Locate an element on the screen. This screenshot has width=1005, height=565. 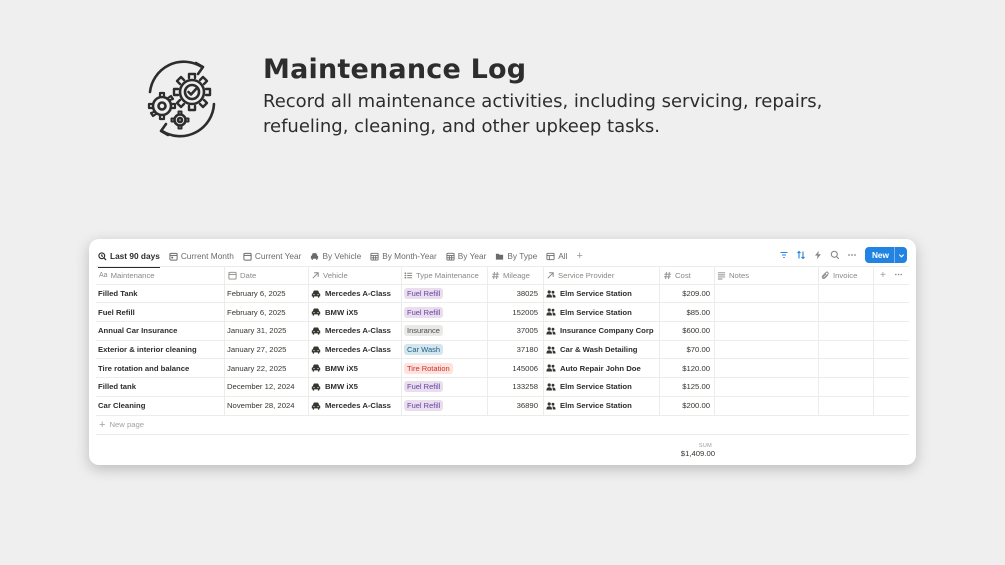
date-cell: January 22, 2025 is located at coordinates (267, 368).